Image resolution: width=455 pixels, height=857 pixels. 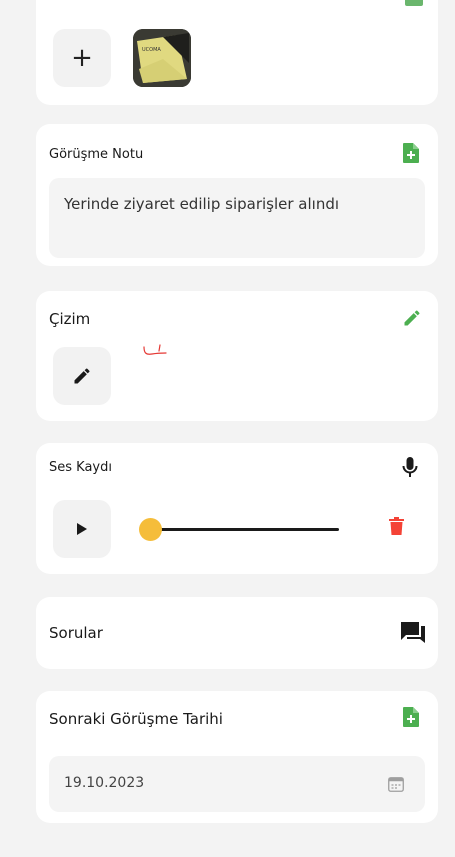 What do you see at coordinates (237, 52) in the screenshot?
I see `photos-card: + UCOMA` at bounding box center [237, 52].